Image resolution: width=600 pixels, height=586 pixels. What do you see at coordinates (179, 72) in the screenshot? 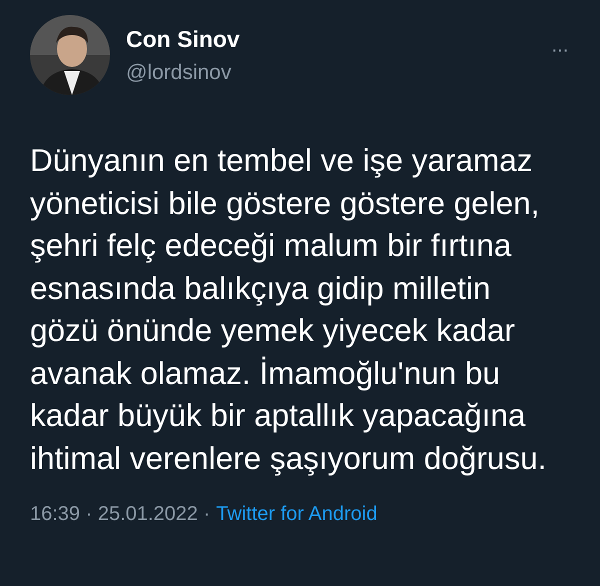
I see `author-handle: @lordsinov` at bounding box center [179, 72].